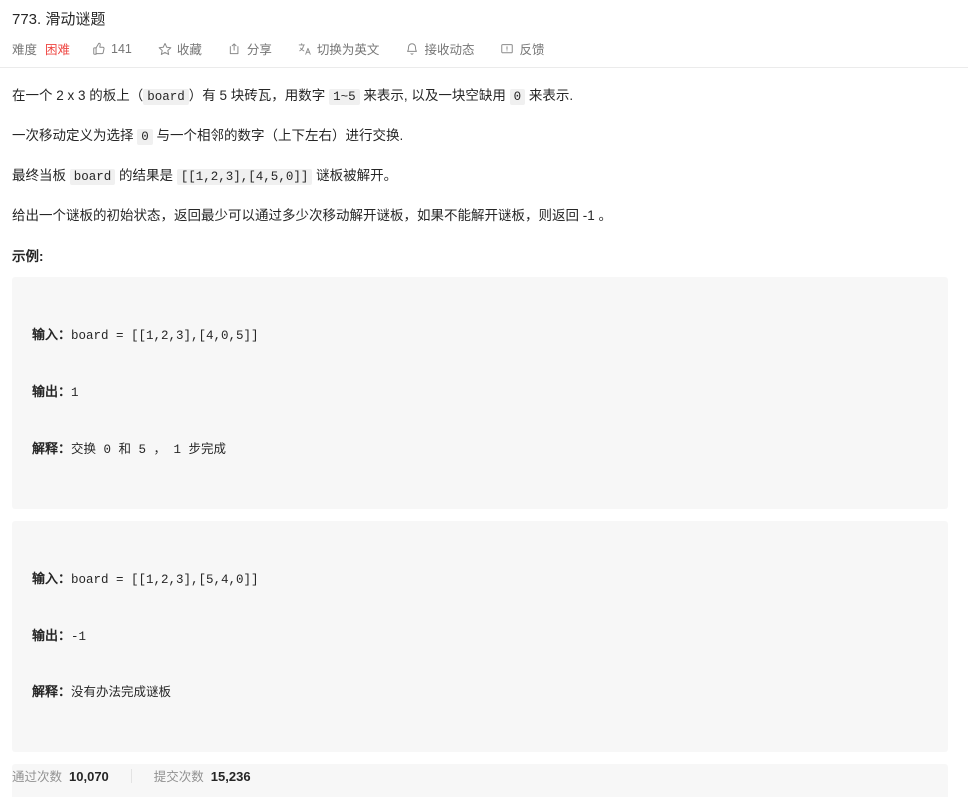 Image resolution: width=968 pixels, height=797 pixels. What do you see at coordinates (89, 776) in the screenshot?
I see `accepted-value: 10,070` at bounding box center [89, 776].